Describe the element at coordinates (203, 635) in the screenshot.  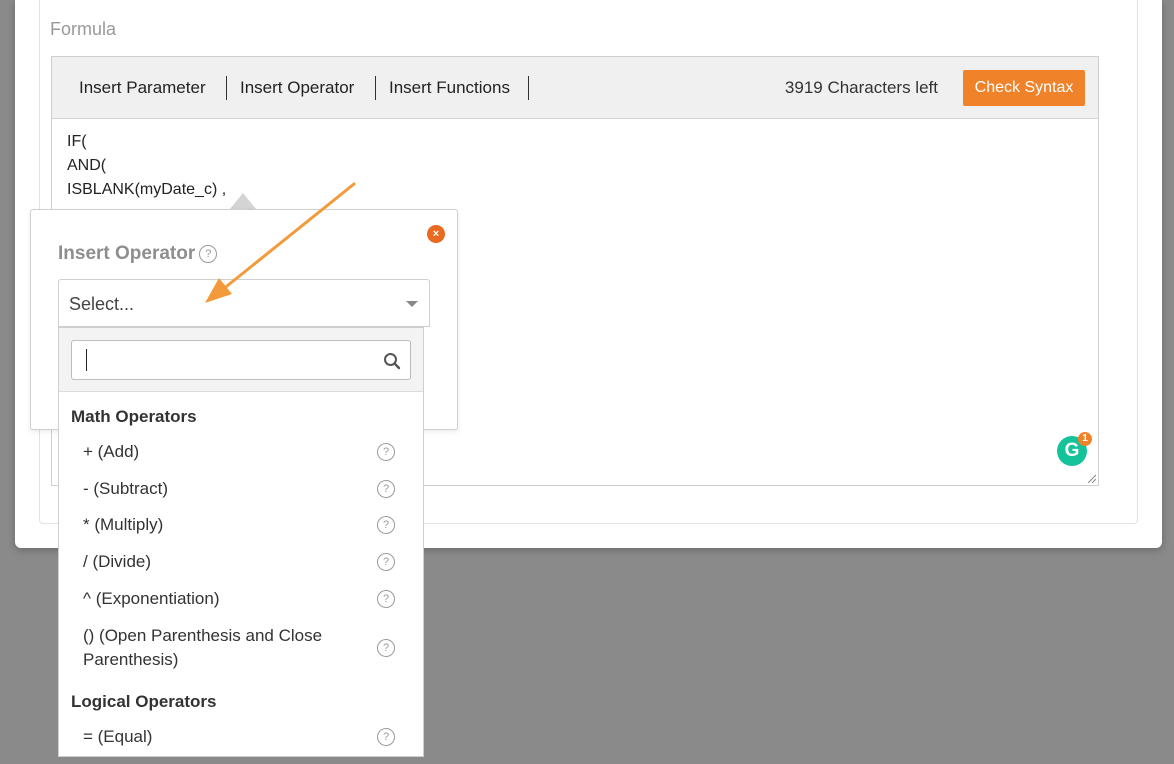
I see `option-parentheses-line1: () (Open Parenthesis and Close` at that location.